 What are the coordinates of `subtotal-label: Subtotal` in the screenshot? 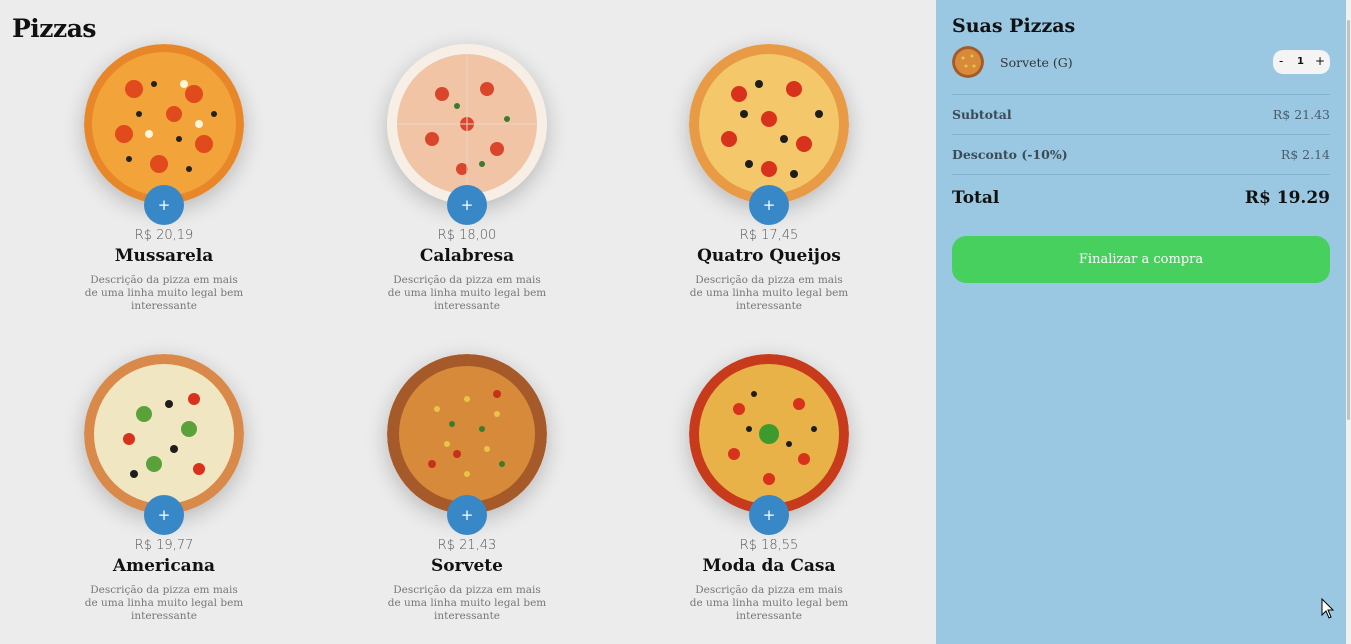 It's located at (982, 114).